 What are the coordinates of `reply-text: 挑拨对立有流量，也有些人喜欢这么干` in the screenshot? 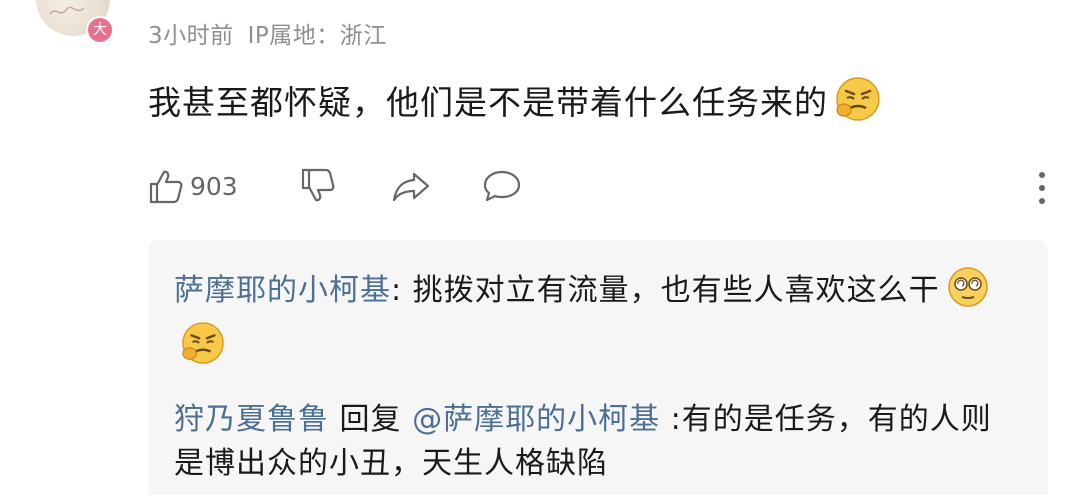 It's located at (671, 290).